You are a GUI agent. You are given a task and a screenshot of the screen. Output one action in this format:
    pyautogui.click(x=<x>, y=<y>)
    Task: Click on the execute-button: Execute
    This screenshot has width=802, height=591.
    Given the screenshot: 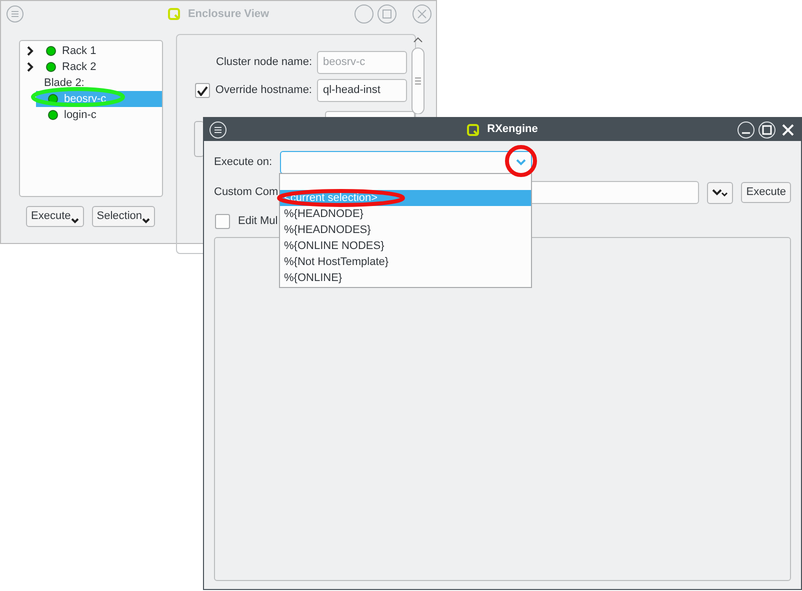 What is the action you would take?
    pyautogui.click(x=766, y=192)
    